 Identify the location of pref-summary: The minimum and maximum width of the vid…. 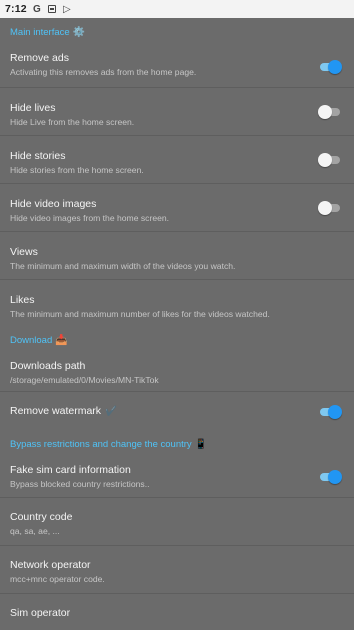
(123, 266).